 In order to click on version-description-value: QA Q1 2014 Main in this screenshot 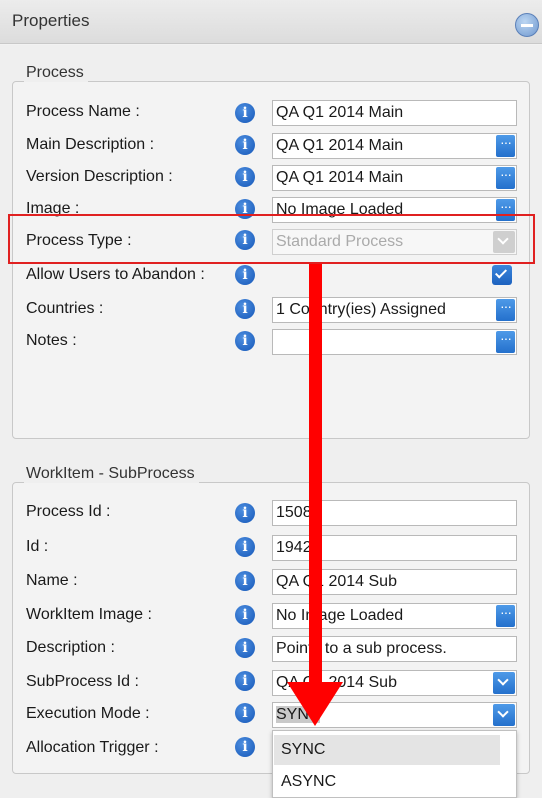, I will do `click(340, 177)`.